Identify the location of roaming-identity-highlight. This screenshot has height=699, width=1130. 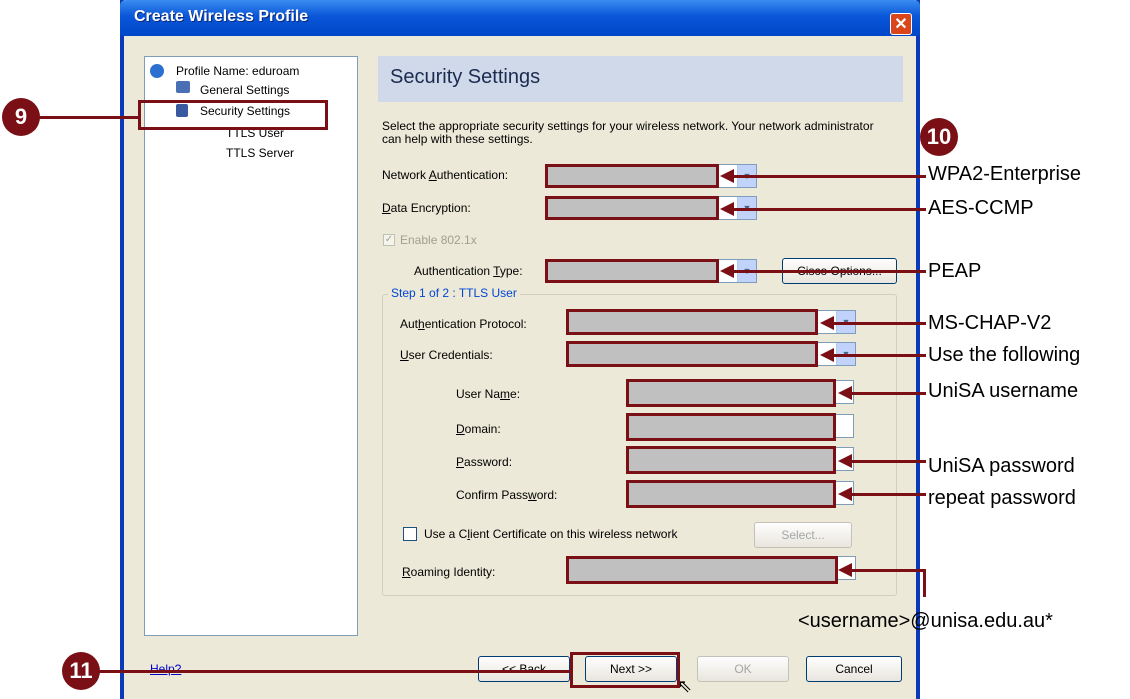
(702, 570).